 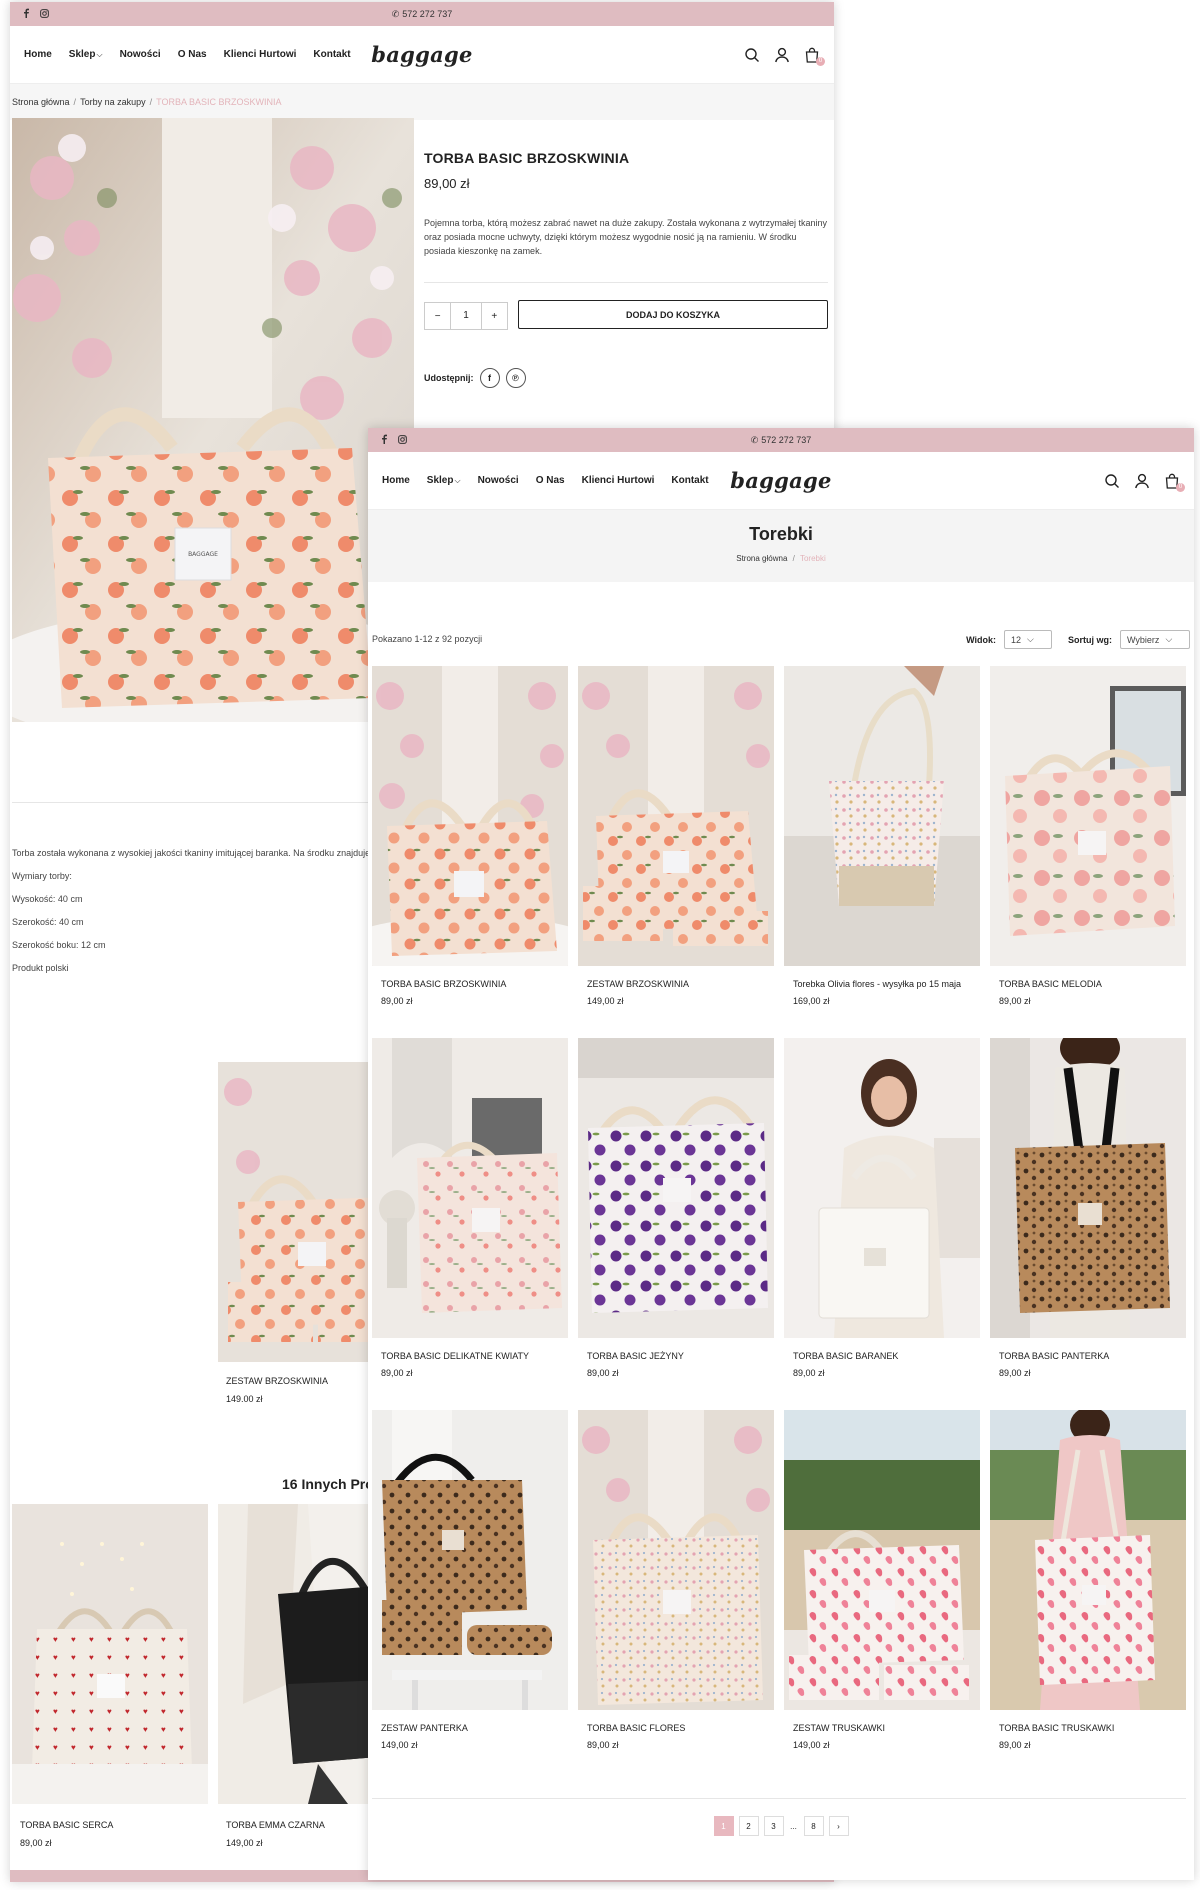 I want to click on product-card: TORBA BASIC PANTERKA 89,00 zł, so click(x=1088, y=1224).